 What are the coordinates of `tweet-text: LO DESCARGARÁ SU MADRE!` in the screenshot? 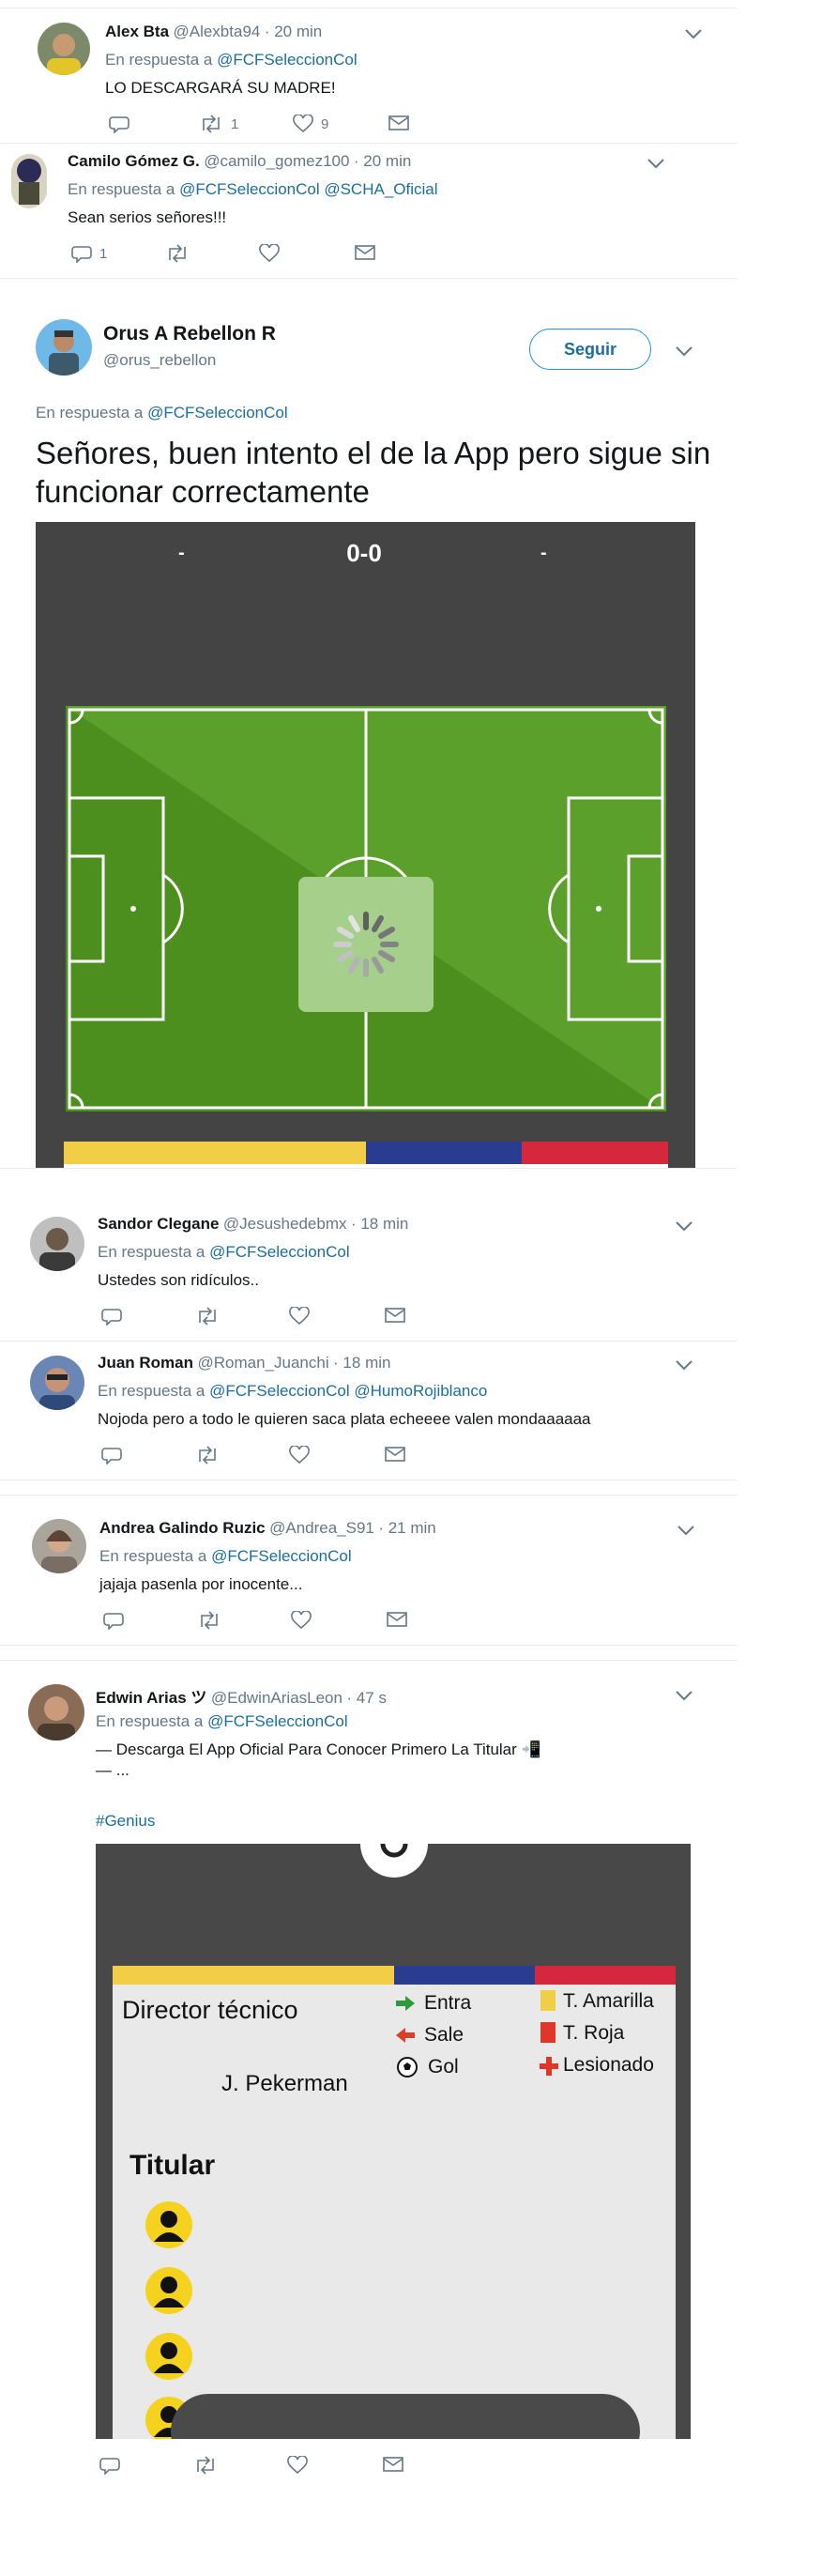 It's located at (220, 88).